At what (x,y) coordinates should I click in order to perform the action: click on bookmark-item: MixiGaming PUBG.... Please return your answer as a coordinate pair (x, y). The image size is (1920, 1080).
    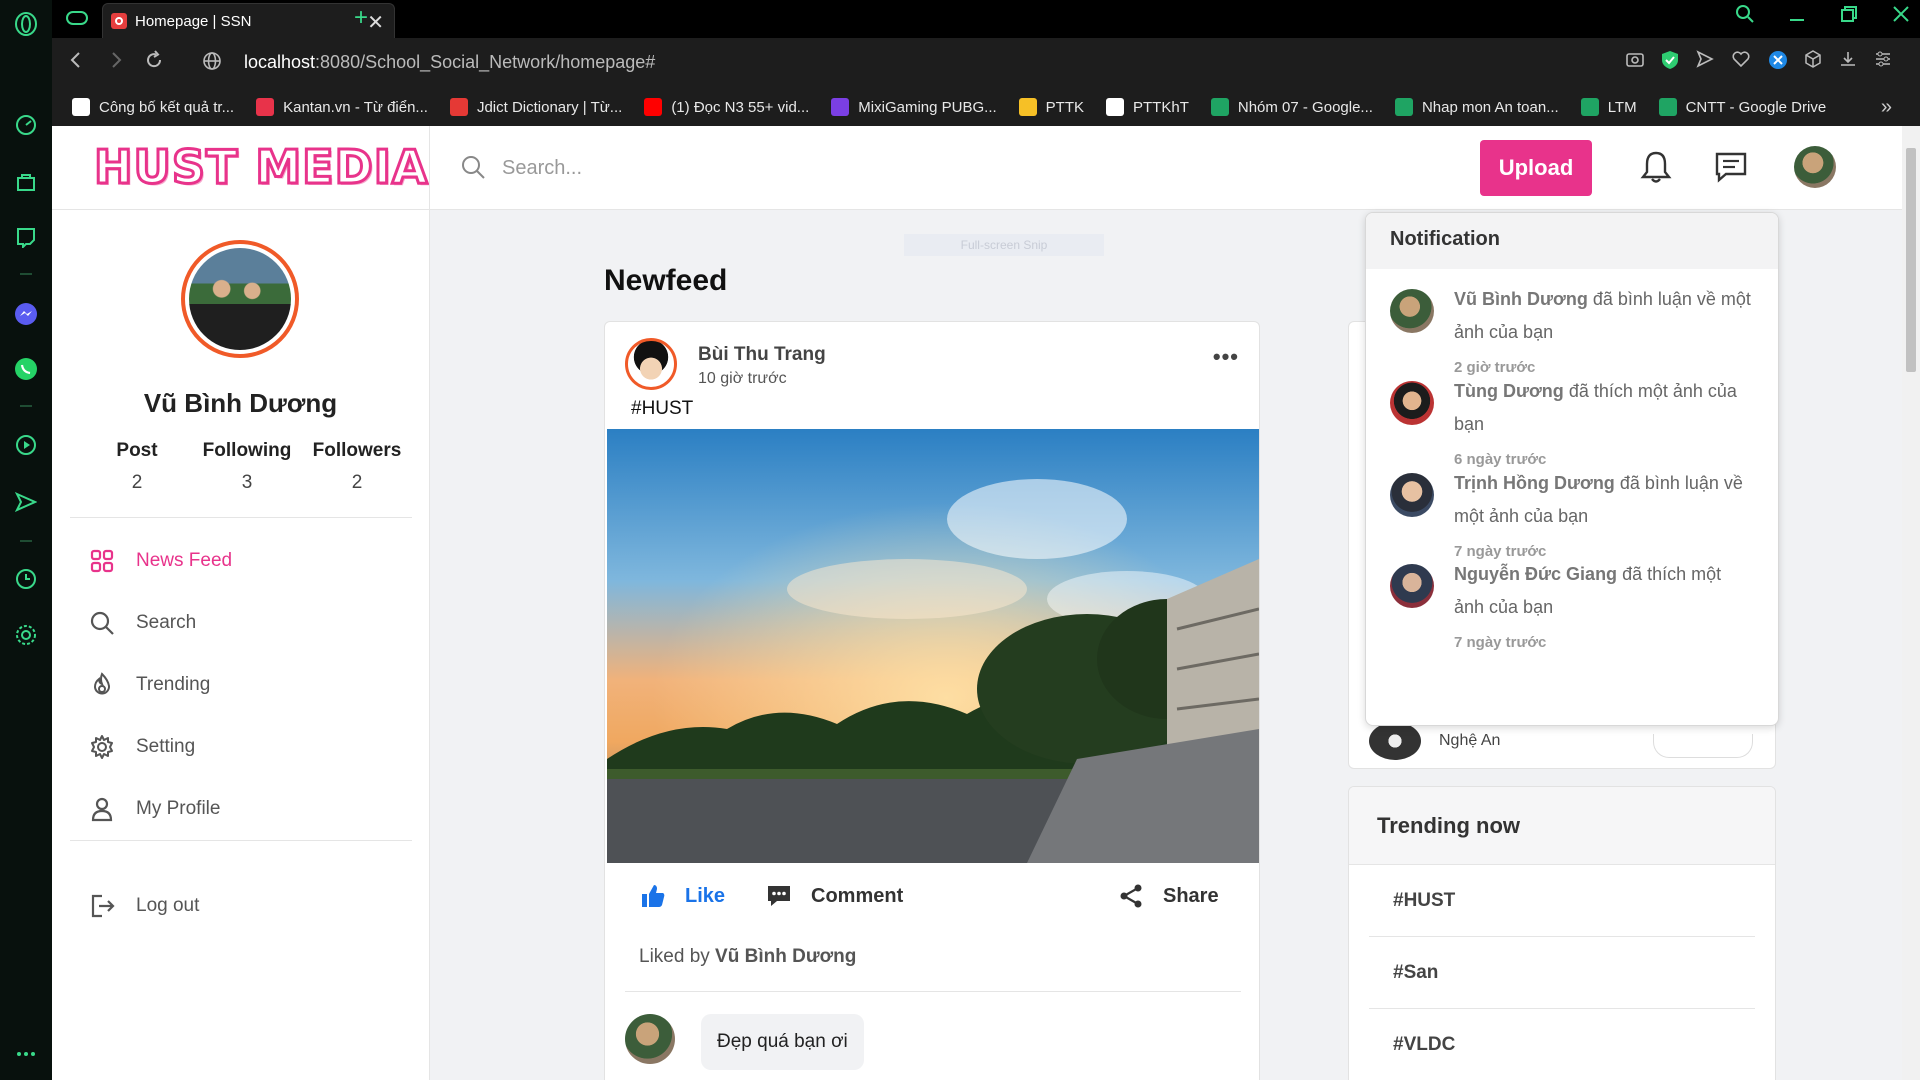
    Looking at the image, I should click on (914, 107).